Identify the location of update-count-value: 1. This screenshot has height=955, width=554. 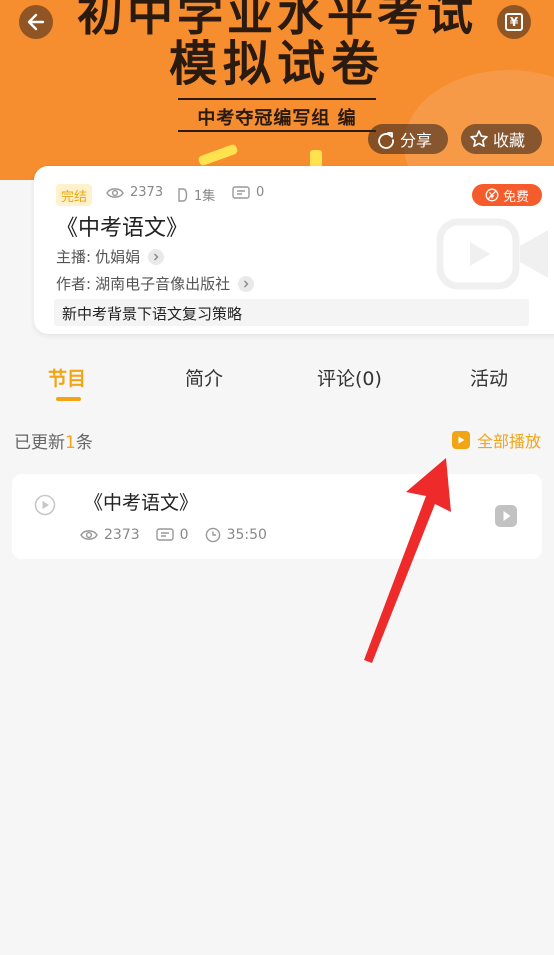
(70, 443).